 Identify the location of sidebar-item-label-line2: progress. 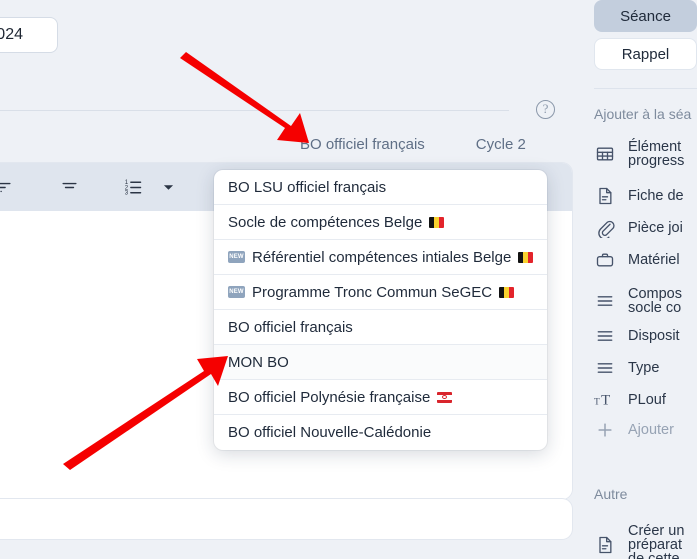
(656, 161).